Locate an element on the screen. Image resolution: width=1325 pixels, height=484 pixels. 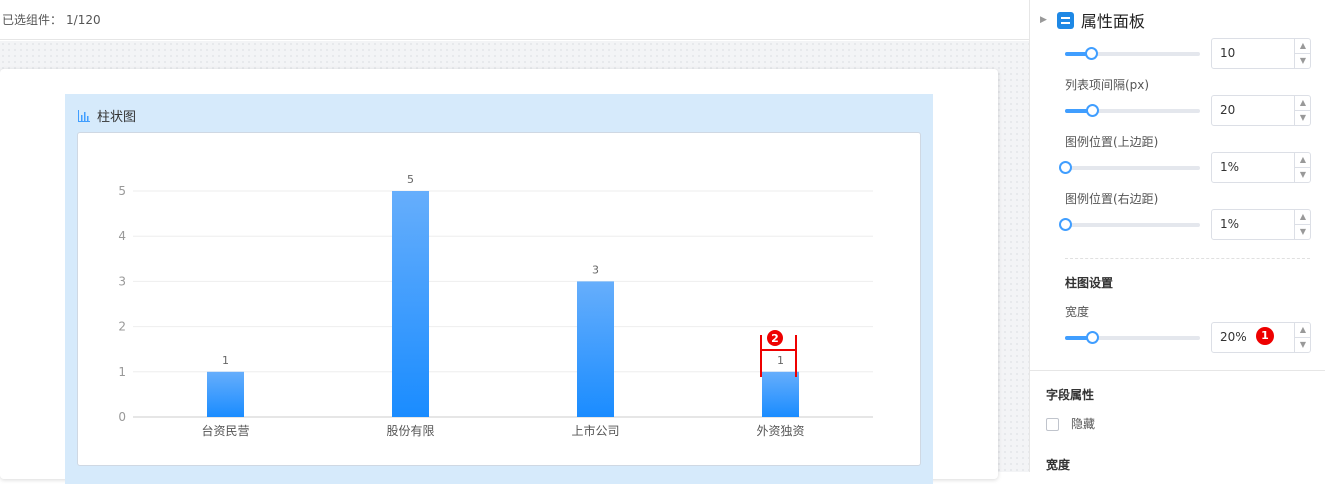
y-tick-label: 4 is located at coordinates (122, 236).